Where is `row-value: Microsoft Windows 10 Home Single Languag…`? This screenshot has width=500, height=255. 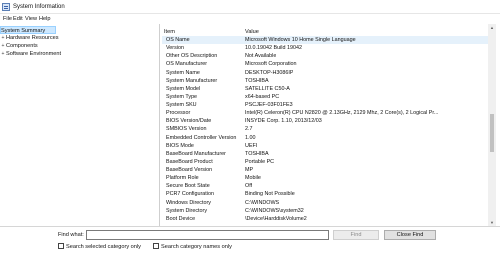 row-value: Microsoft Windows 10 Home Single Languag… is located at coordinates (300, 40).